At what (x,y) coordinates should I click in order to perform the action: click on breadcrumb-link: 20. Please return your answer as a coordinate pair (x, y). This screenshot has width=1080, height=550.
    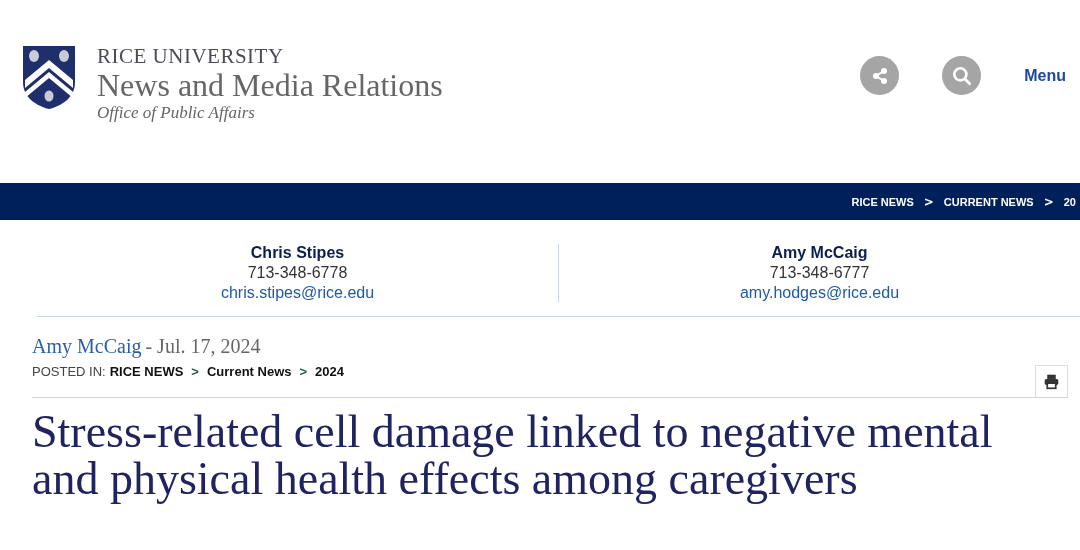
    Looking at the image, I should click on (1069, 201).